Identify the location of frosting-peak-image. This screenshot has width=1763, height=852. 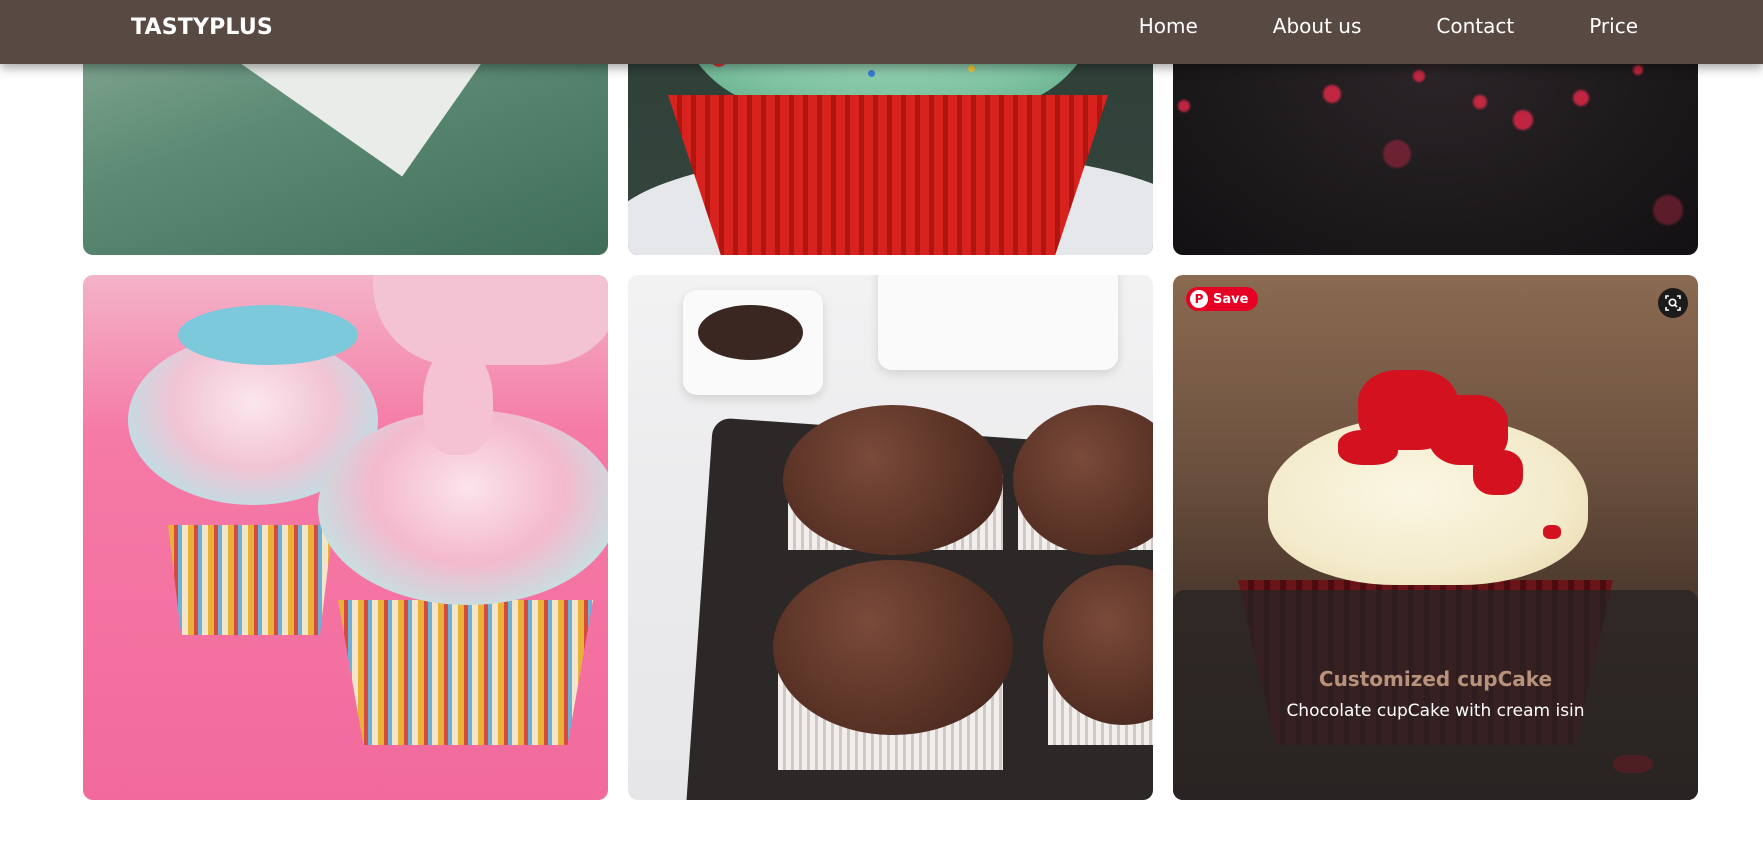
(458, 400).